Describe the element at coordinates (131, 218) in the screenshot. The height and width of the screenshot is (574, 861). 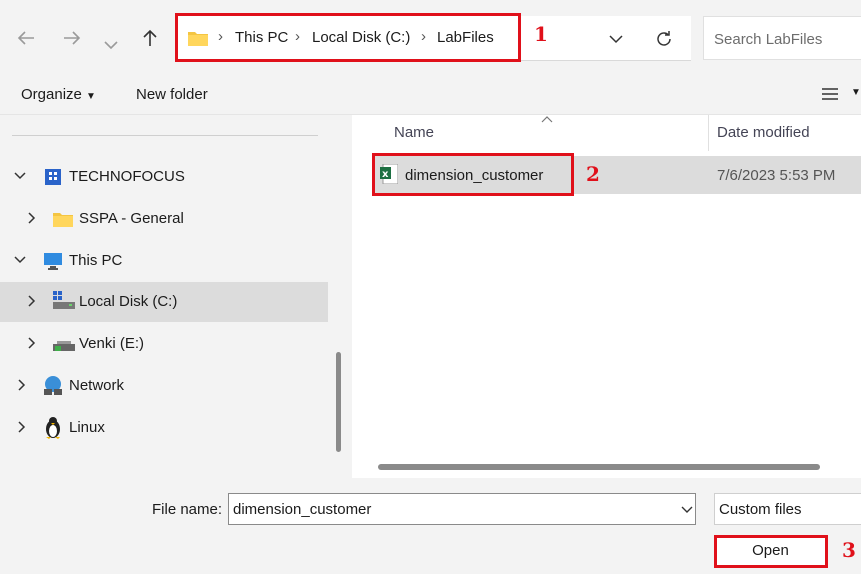
I see `sidebar-item-label: SSPA - General` at that location.